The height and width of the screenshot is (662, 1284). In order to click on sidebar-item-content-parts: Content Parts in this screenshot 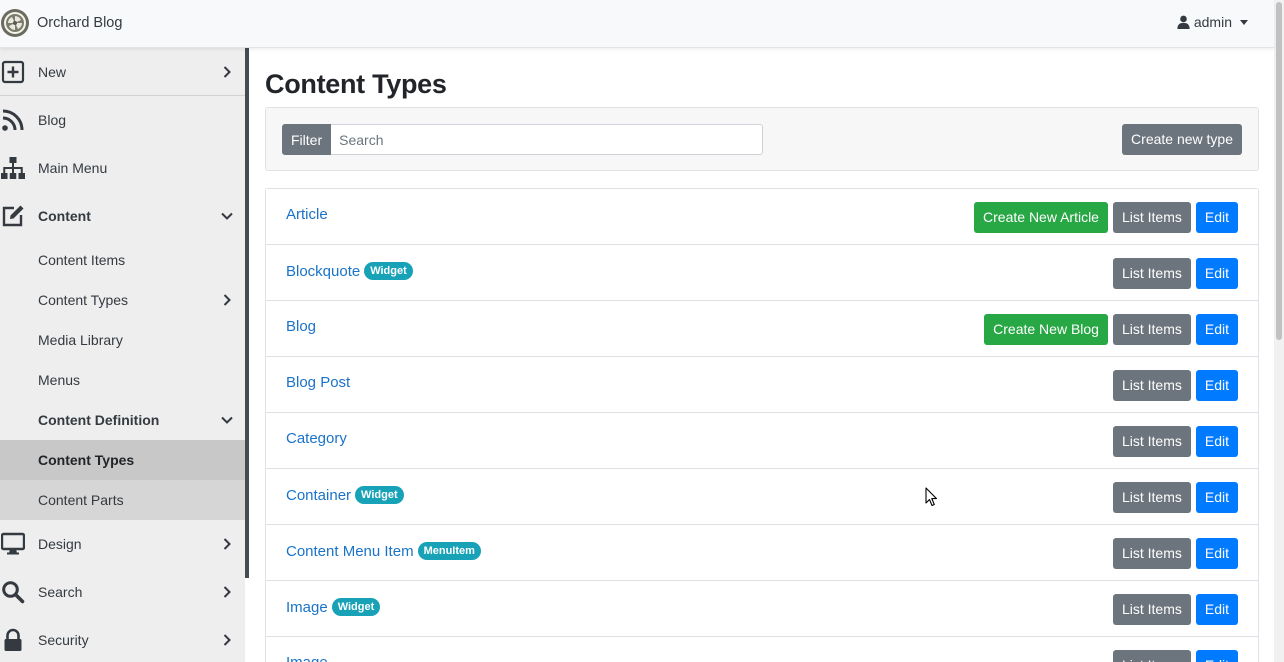, I will do `click(122, 500)`.